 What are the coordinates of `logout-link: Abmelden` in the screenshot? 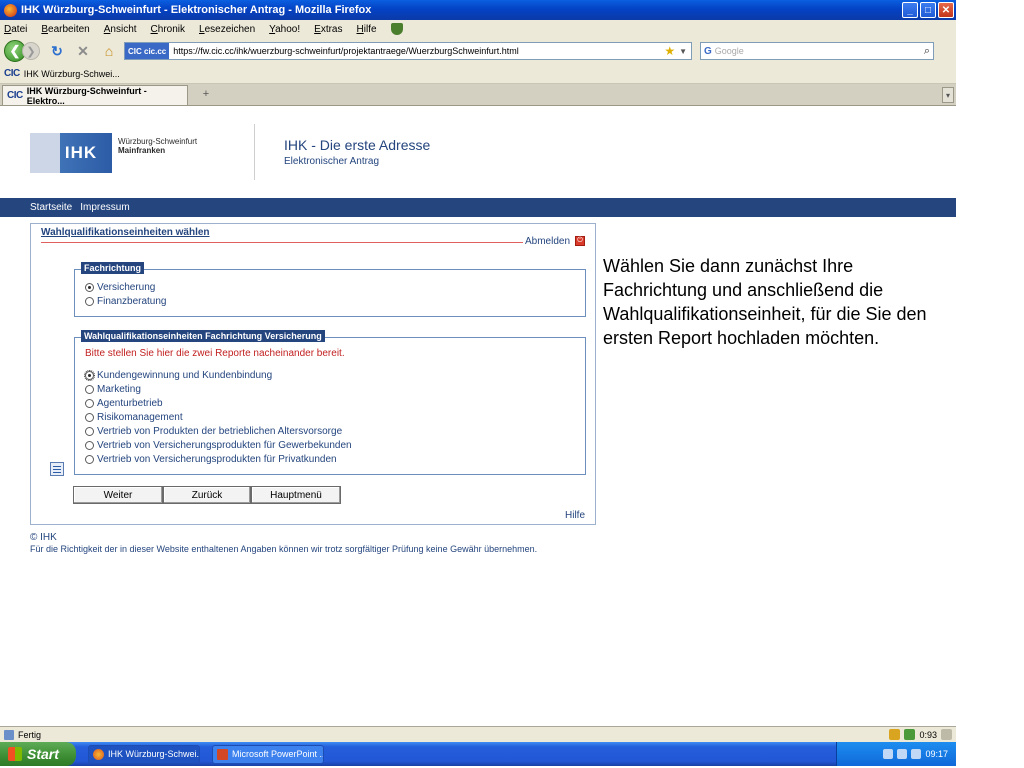 It's located at (547, 241).